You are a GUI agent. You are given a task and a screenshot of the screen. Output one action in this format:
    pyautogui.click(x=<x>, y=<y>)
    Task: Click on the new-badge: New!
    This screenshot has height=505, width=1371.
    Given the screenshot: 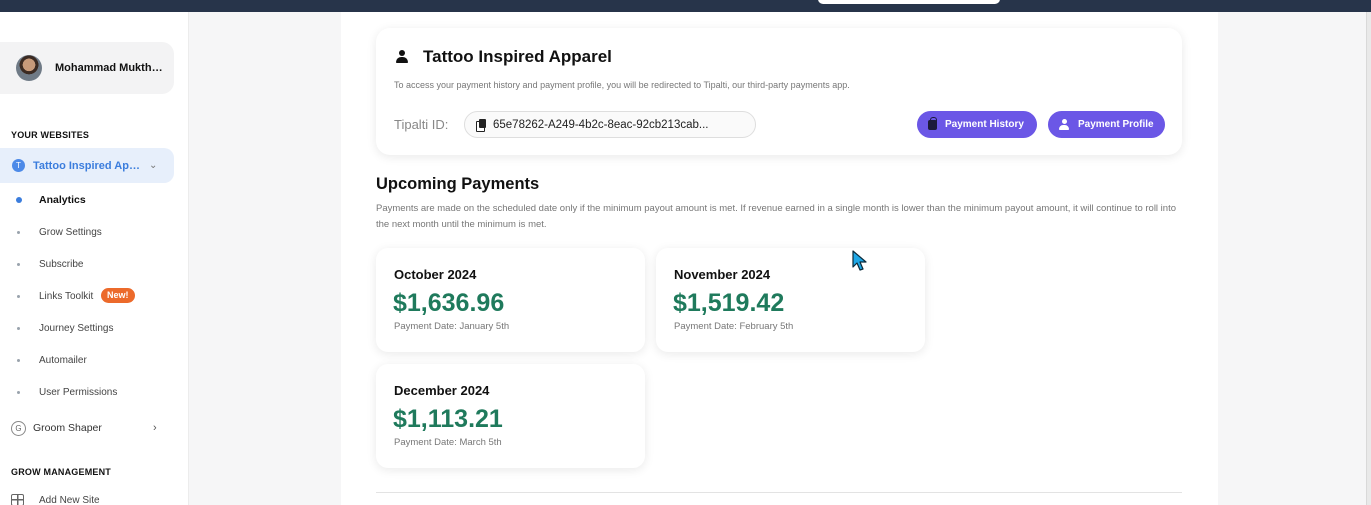 What is the action you would take?
    pyautogui.click(x=118, y=295)
    